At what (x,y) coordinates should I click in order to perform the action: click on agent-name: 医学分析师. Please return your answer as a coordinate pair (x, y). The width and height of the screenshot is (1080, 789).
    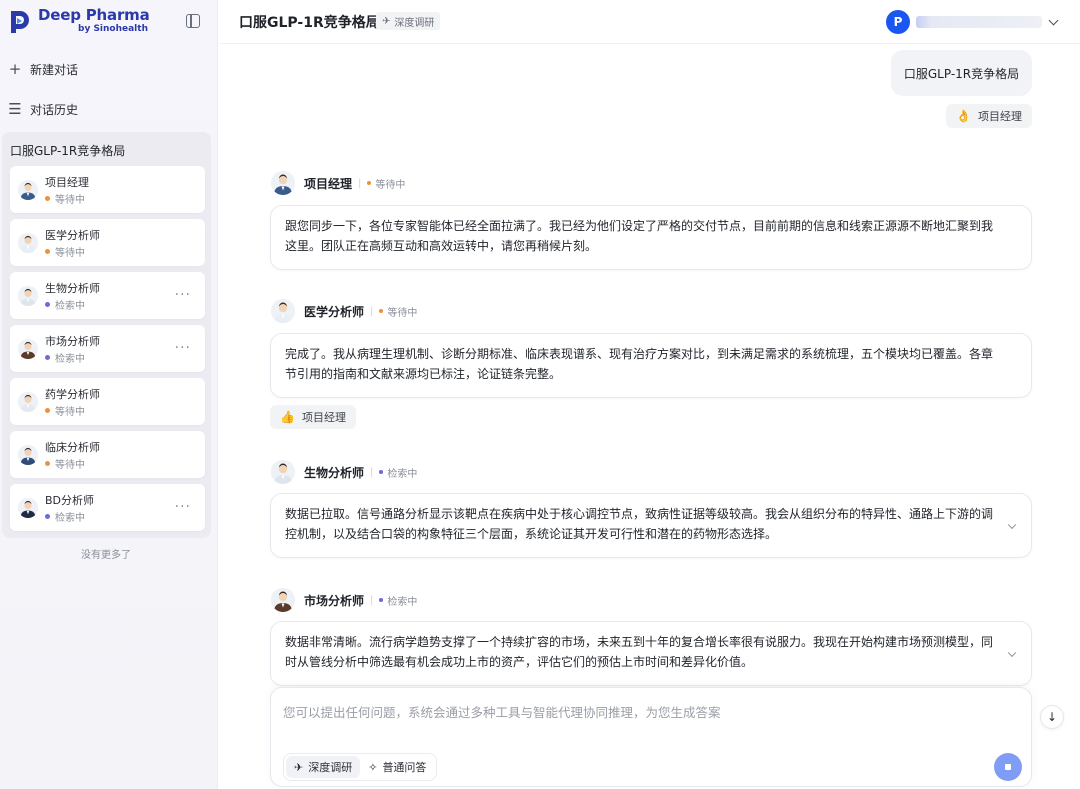
    Looking at the image, I should click on (72, 235).